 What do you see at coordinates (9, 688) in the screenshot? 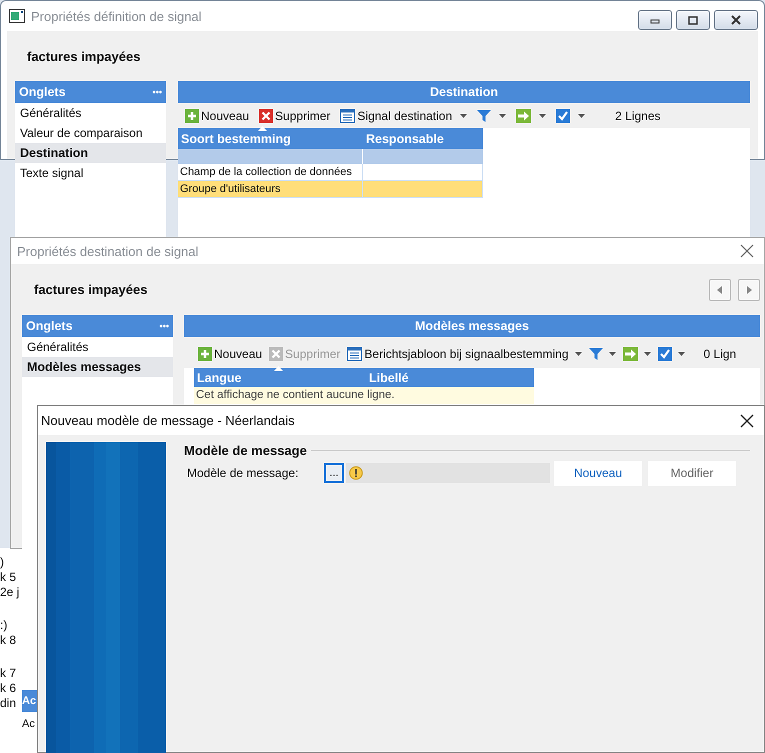
I see `cut-text: k 6` at bounding box center [9, 688].